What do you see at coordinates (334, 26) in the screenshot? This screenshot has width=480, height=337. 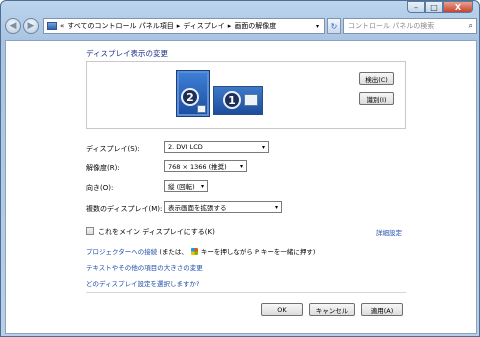 I see `refresh-button: ↻` at bounding box center [334, 26].